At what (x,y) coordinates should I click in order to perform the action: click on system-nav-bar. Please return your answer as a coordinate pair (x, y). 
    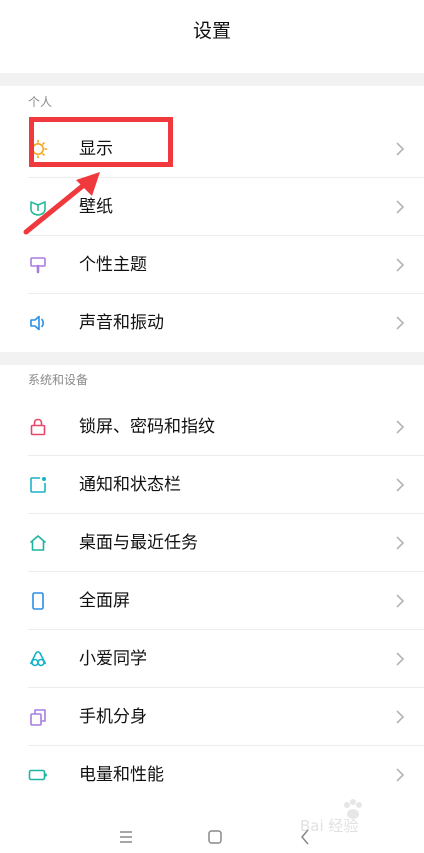
    Looking at the image, I should click on (212, 831).